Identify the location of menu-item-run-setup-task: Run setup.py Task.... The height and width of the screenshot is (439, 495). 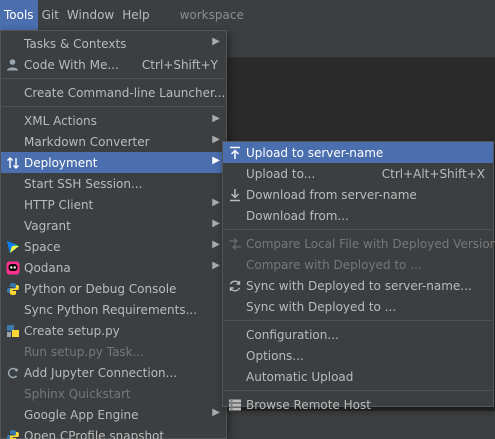
(113, 351).